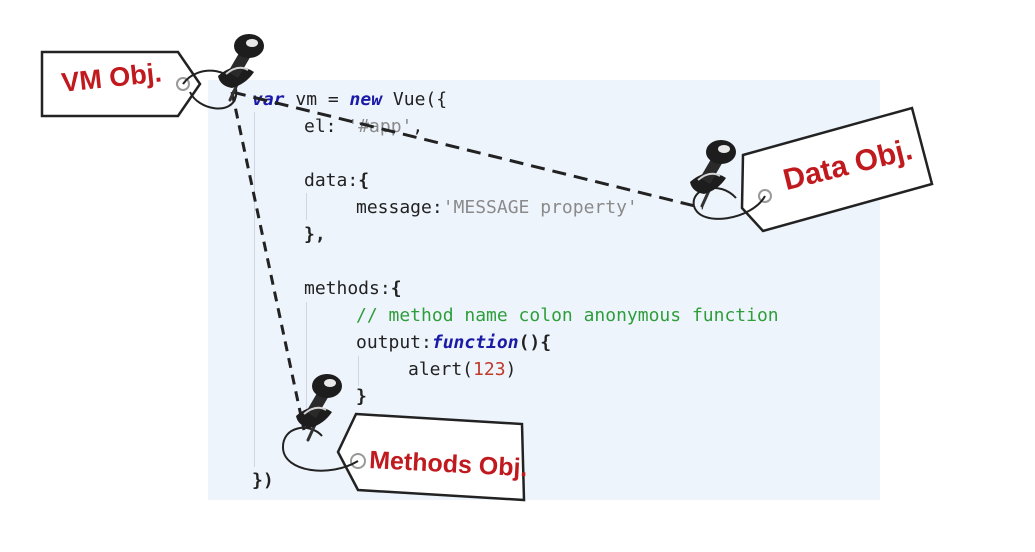 The height and width of the screenshot is (552, 1035). Describe the element at coordinates (467, 150) in the screenshot. I see `connector-vm-to-data` at that location.